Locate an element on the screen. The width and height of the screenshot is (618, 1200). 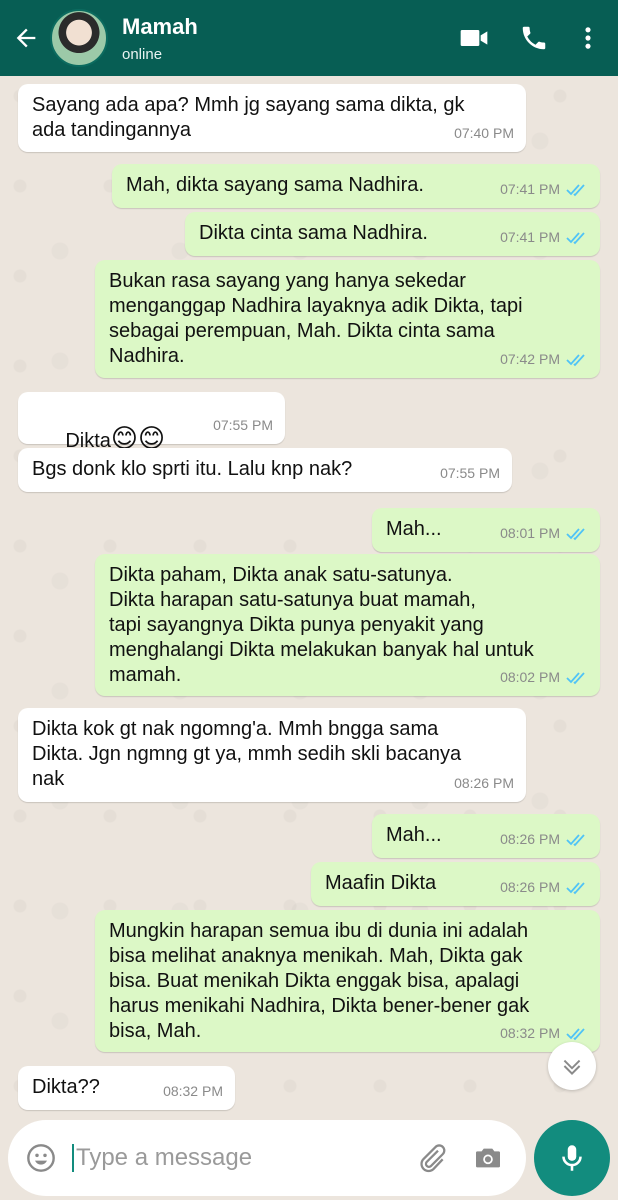
scroll-to-bottom-button is located at coordinates (572, 1066).